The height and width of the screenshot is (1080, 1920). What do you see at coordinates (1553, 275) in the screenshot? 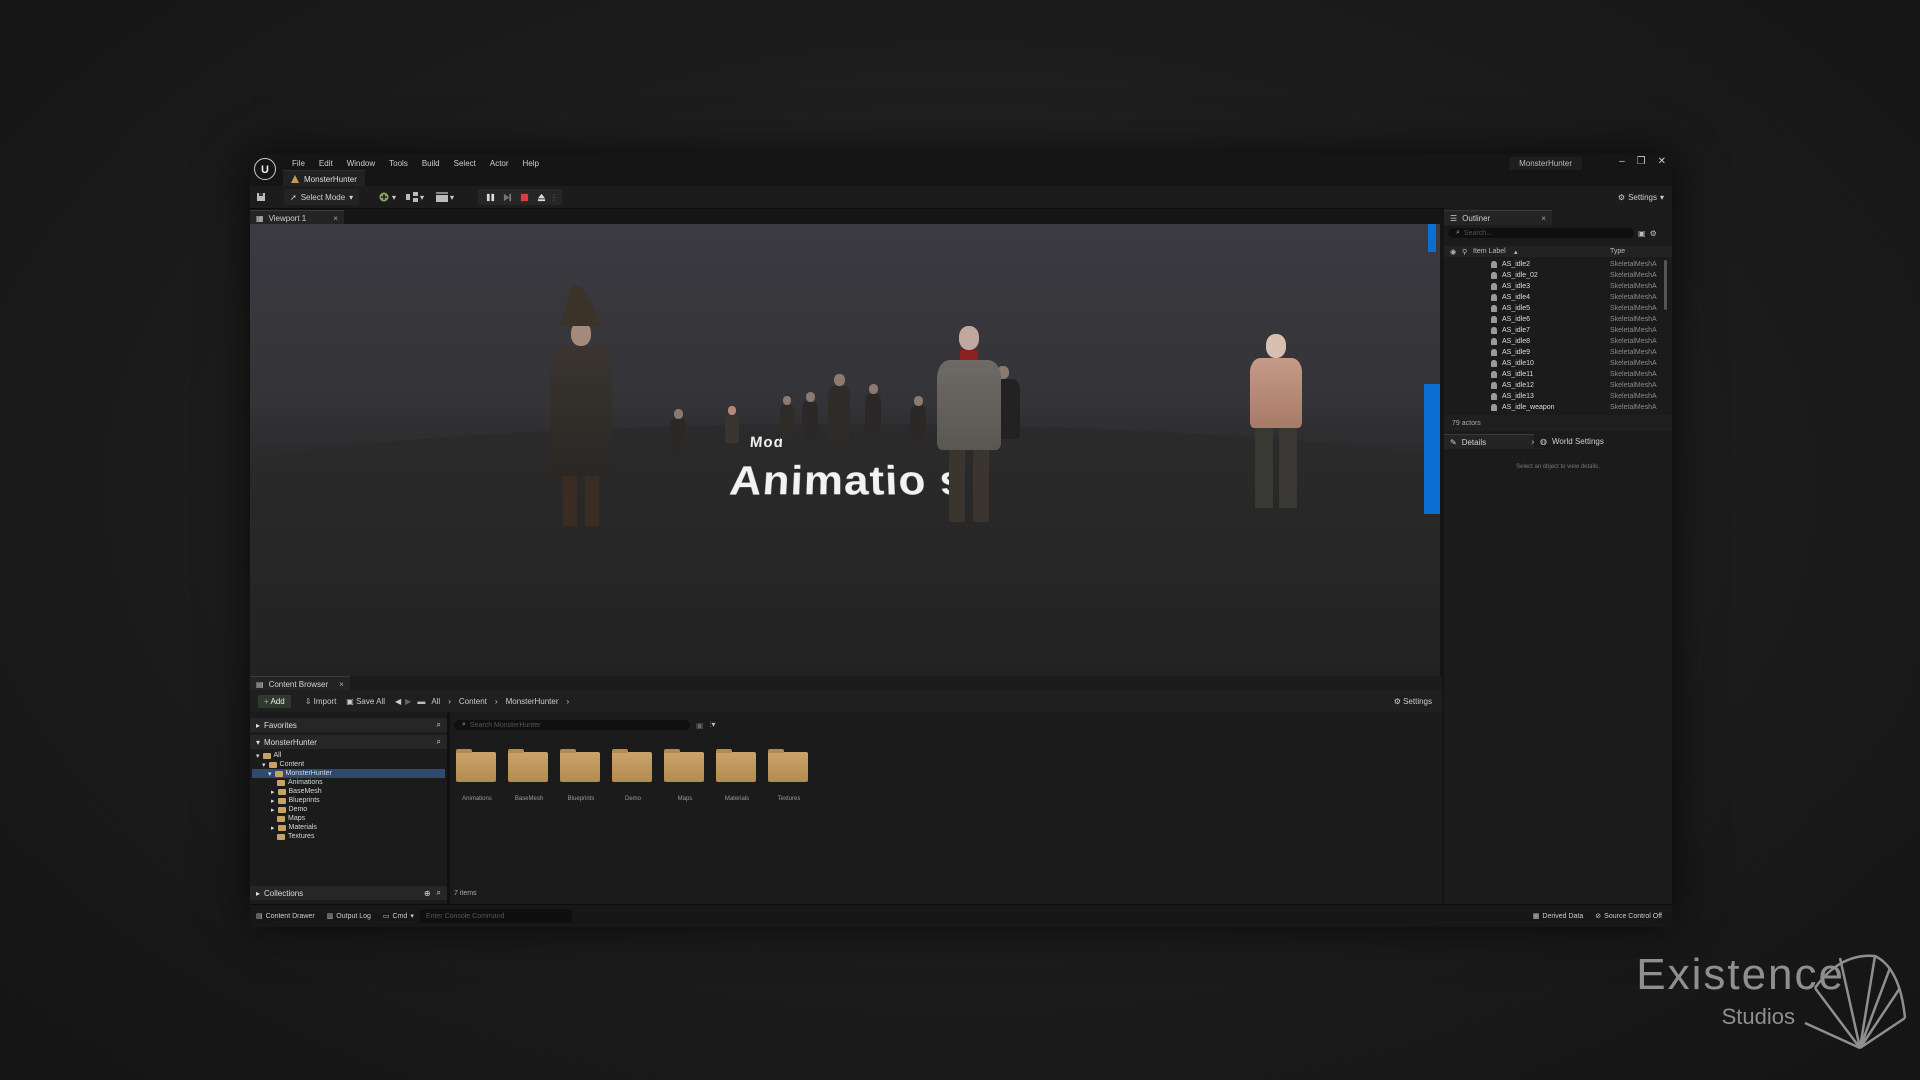
I see `list-item: AS_idle_02 SkeletalMeshA` at bounding box center [1553, 275].